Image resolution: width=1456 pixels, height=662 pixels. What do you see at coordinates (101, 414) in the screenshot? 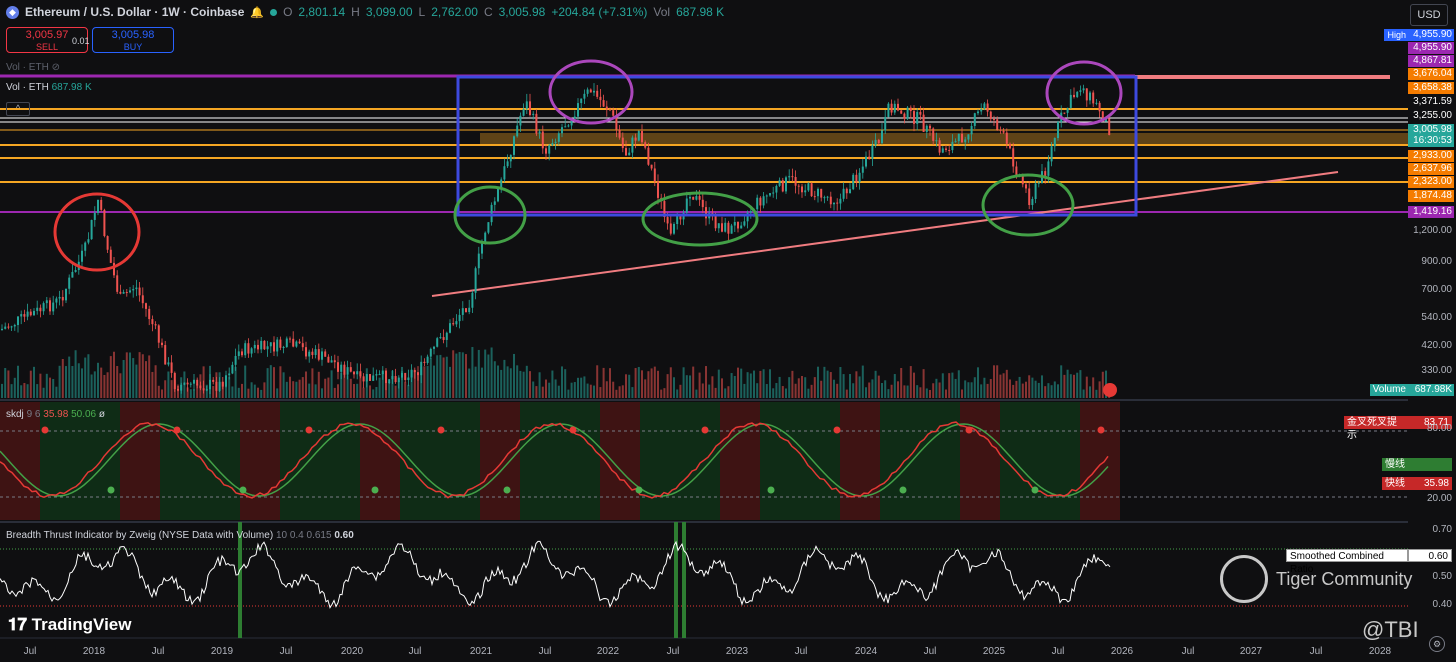
I see `skdj-extra: ø` at bounding box center [101, 414].